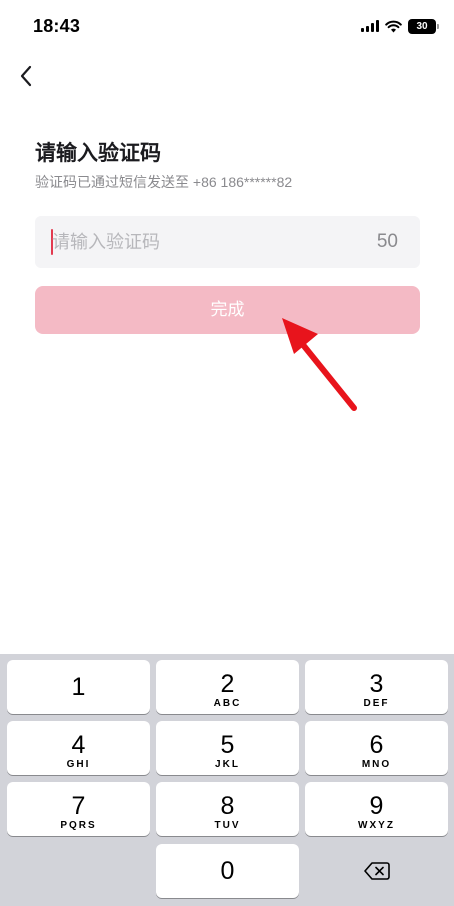 The width and height of the screenshot is (454, 906). Describe the element at coordinates (98, 153) in the screenshot. I see `page-title: 请输入验证码` at that location.